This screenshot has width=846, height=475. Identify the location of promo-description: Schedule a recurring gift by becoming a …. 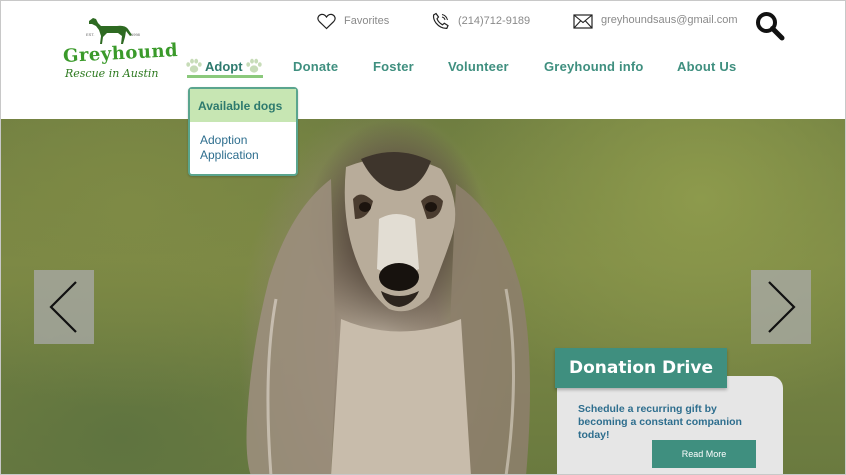
(660, 422).